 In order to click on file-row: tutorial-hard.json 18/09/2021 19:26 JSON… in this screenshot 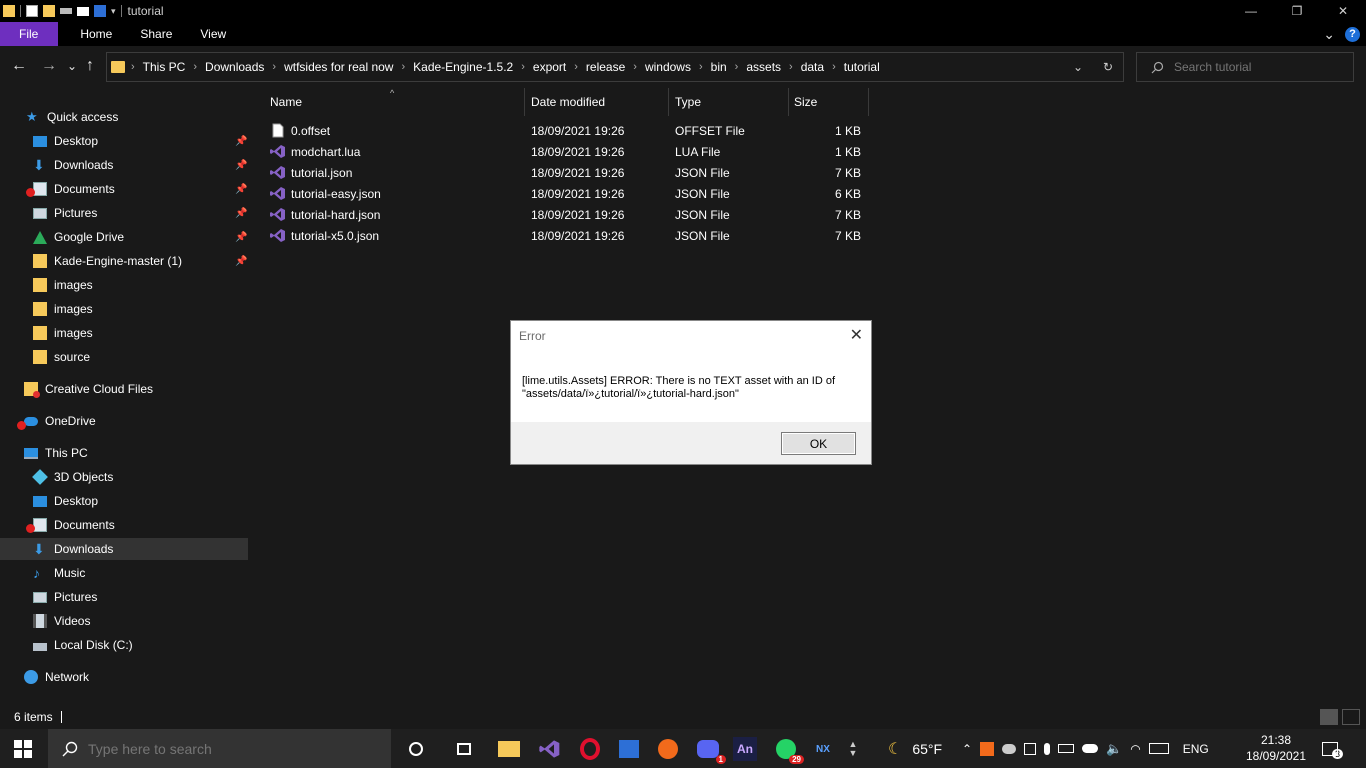, I will do `click(560, 214)`.